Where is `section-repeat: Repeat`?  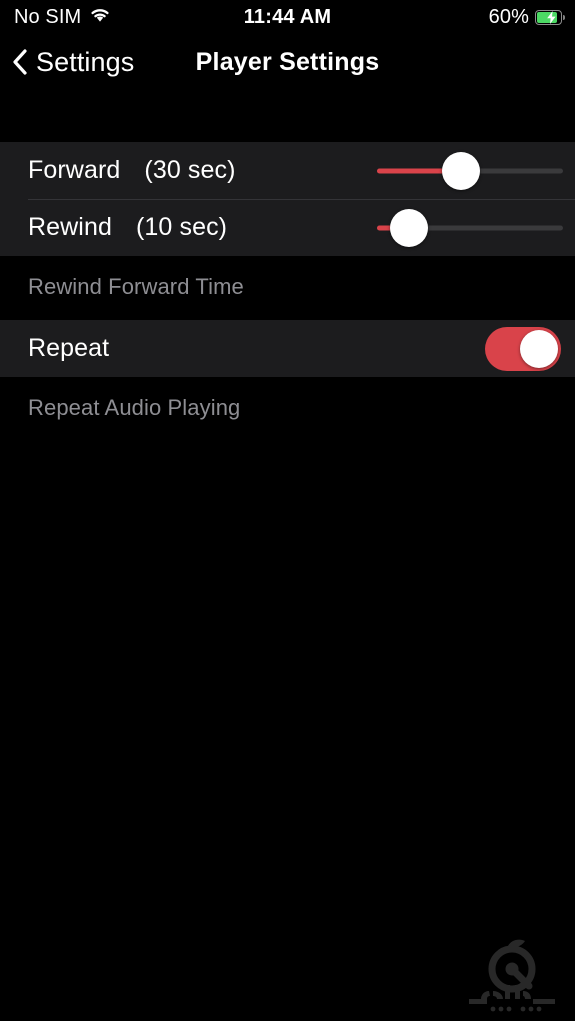
section-repeat: Repeat is located at coordinates (287, 348).